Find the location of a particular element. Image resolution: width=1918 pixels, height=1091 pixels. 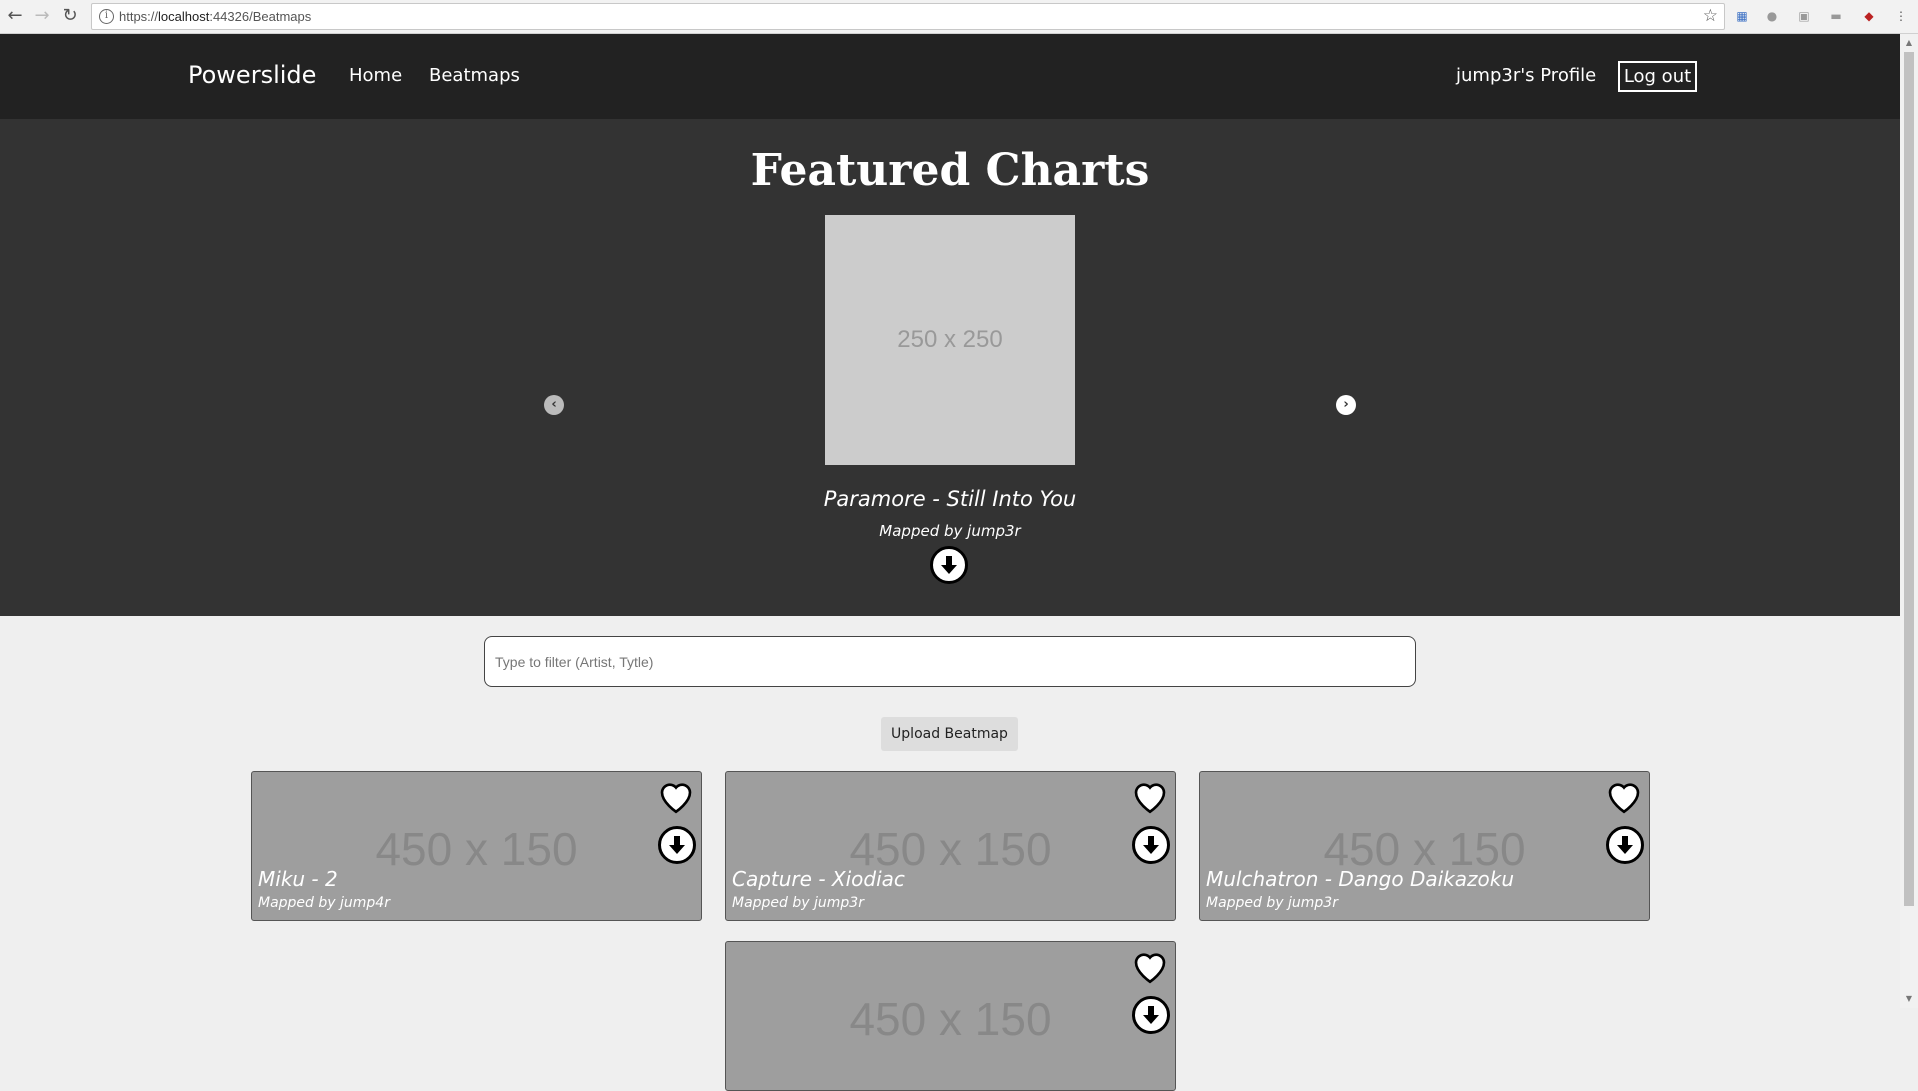

carousel-next-icon: › is located at coordinates (1346, 405).